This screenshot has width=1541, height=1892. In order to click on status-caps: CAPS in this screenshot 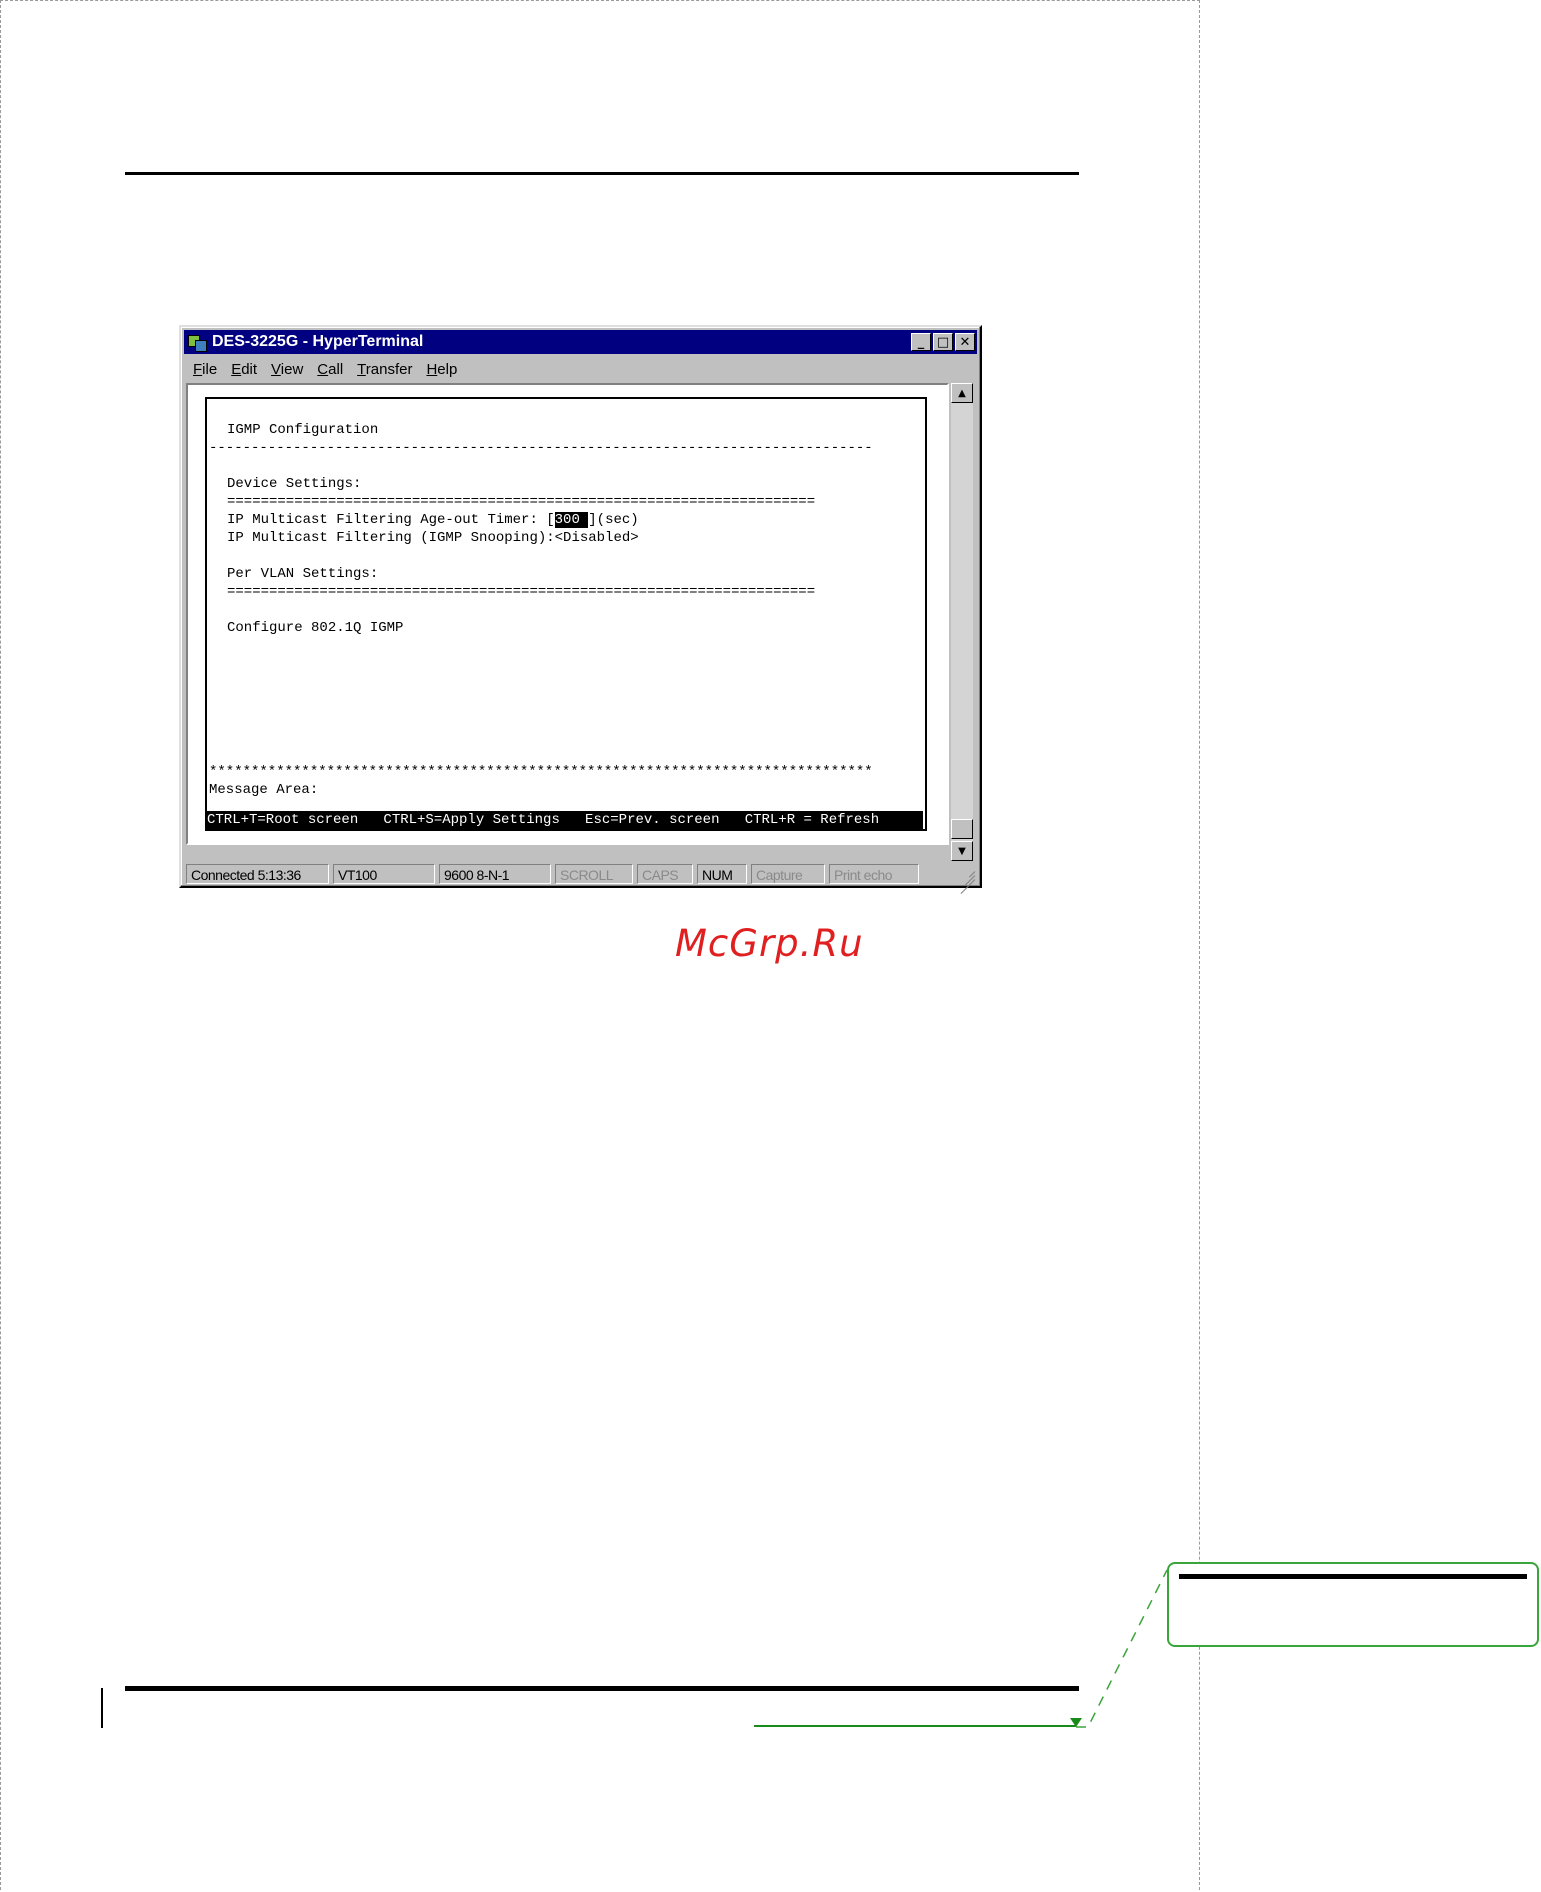, I will do `click(665, 874)`.